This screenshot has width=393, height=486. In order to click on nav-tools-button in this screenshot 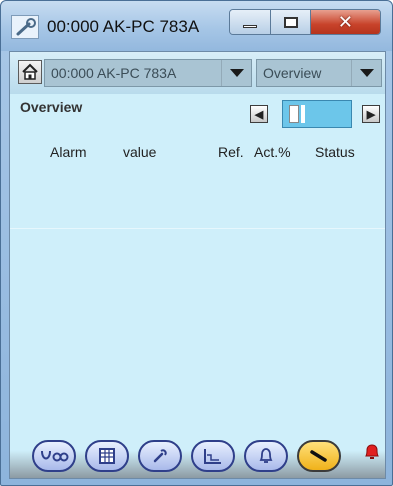, I will do `click(160, 456)`.